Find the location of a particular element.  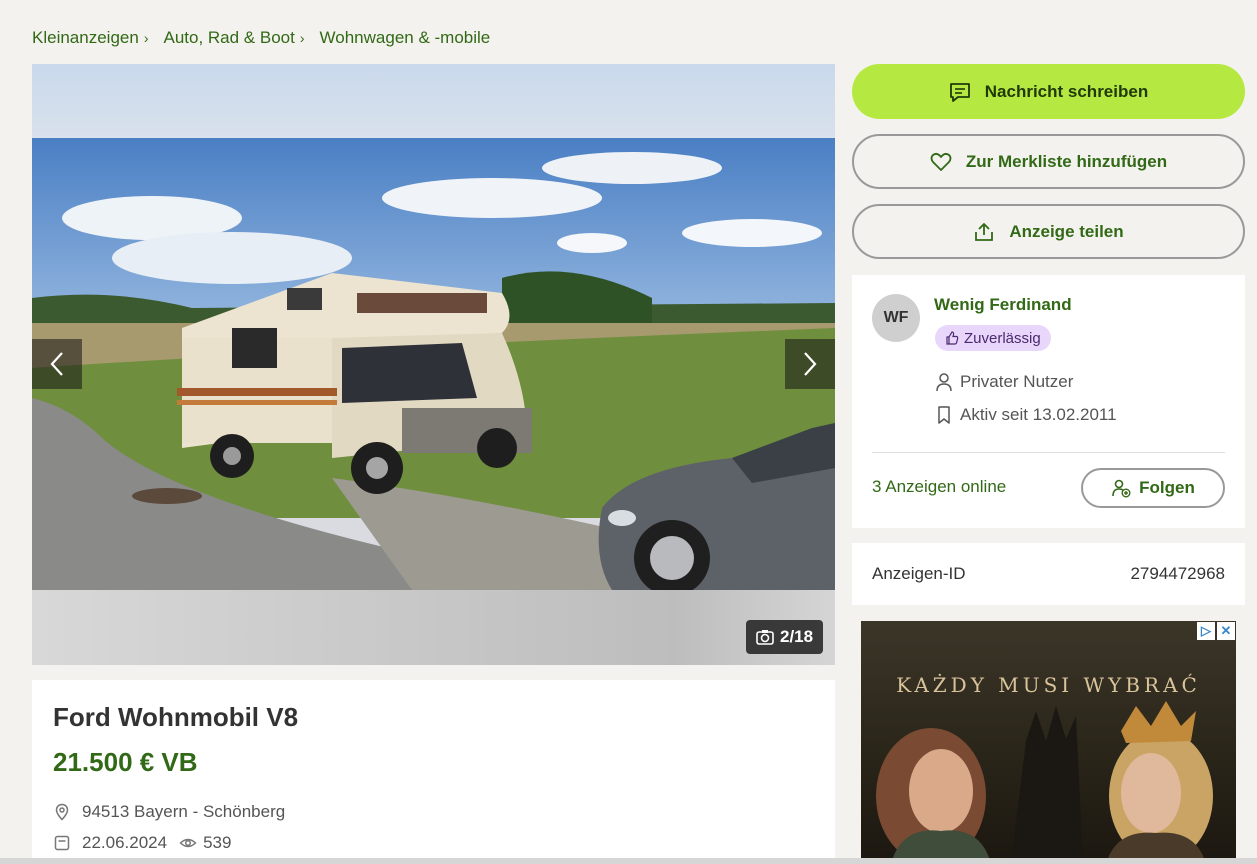

send-message-button: Nachricht schreiben is located at coordinates (1048, 91).